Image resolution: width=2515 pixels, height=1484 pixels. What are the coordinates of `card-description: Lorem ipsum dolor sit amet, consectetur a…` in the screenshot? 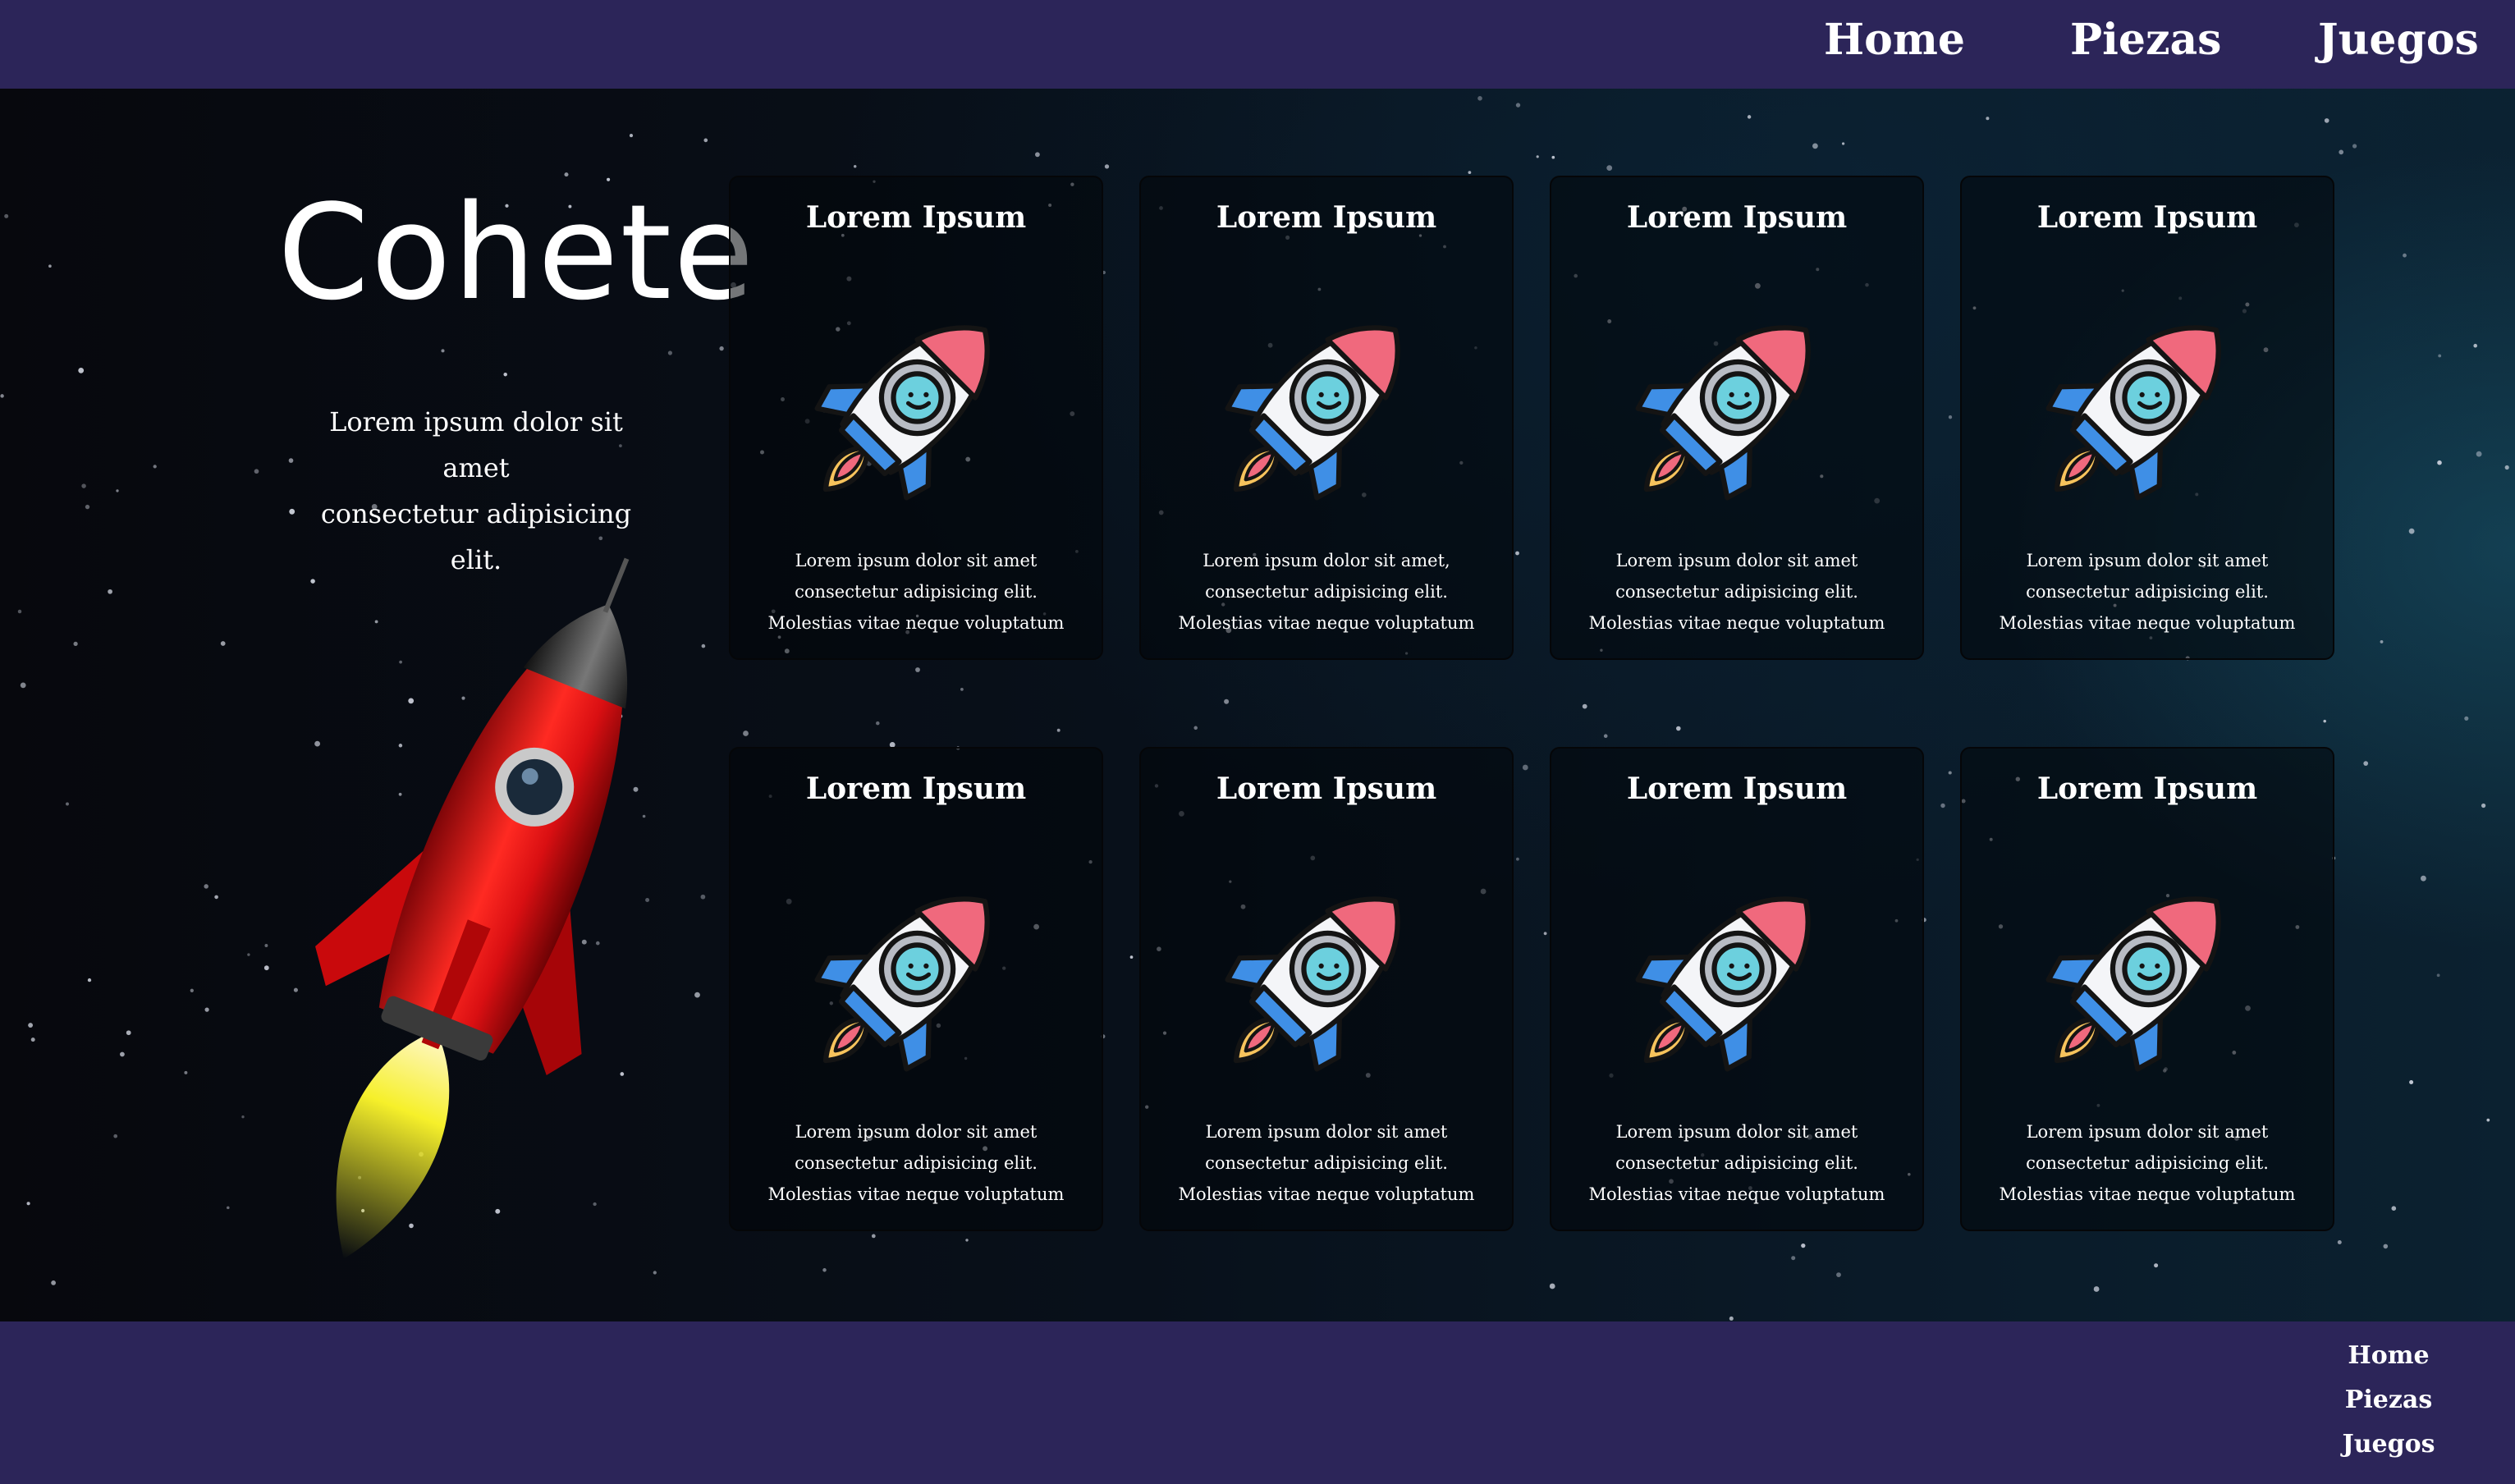 It's located at (1326, 592).